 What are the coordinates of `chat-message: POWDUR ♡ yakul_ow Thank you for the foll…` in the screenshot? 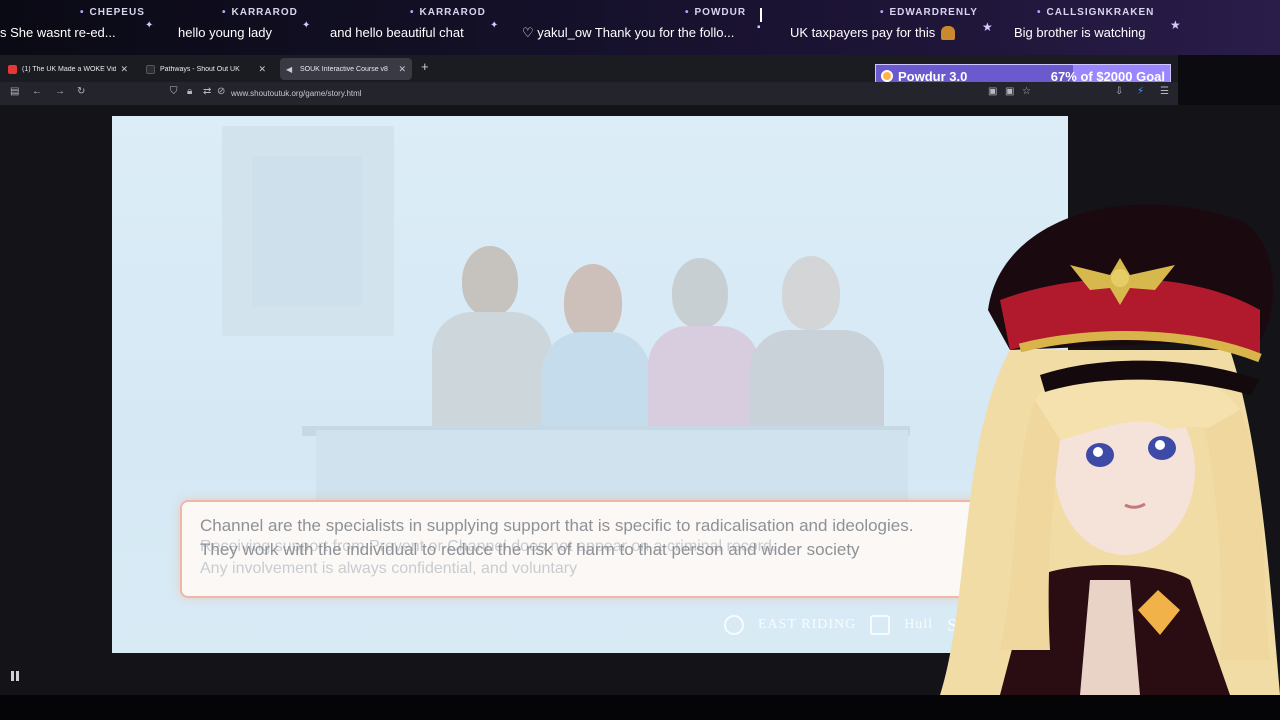 It's located at (635, 27).